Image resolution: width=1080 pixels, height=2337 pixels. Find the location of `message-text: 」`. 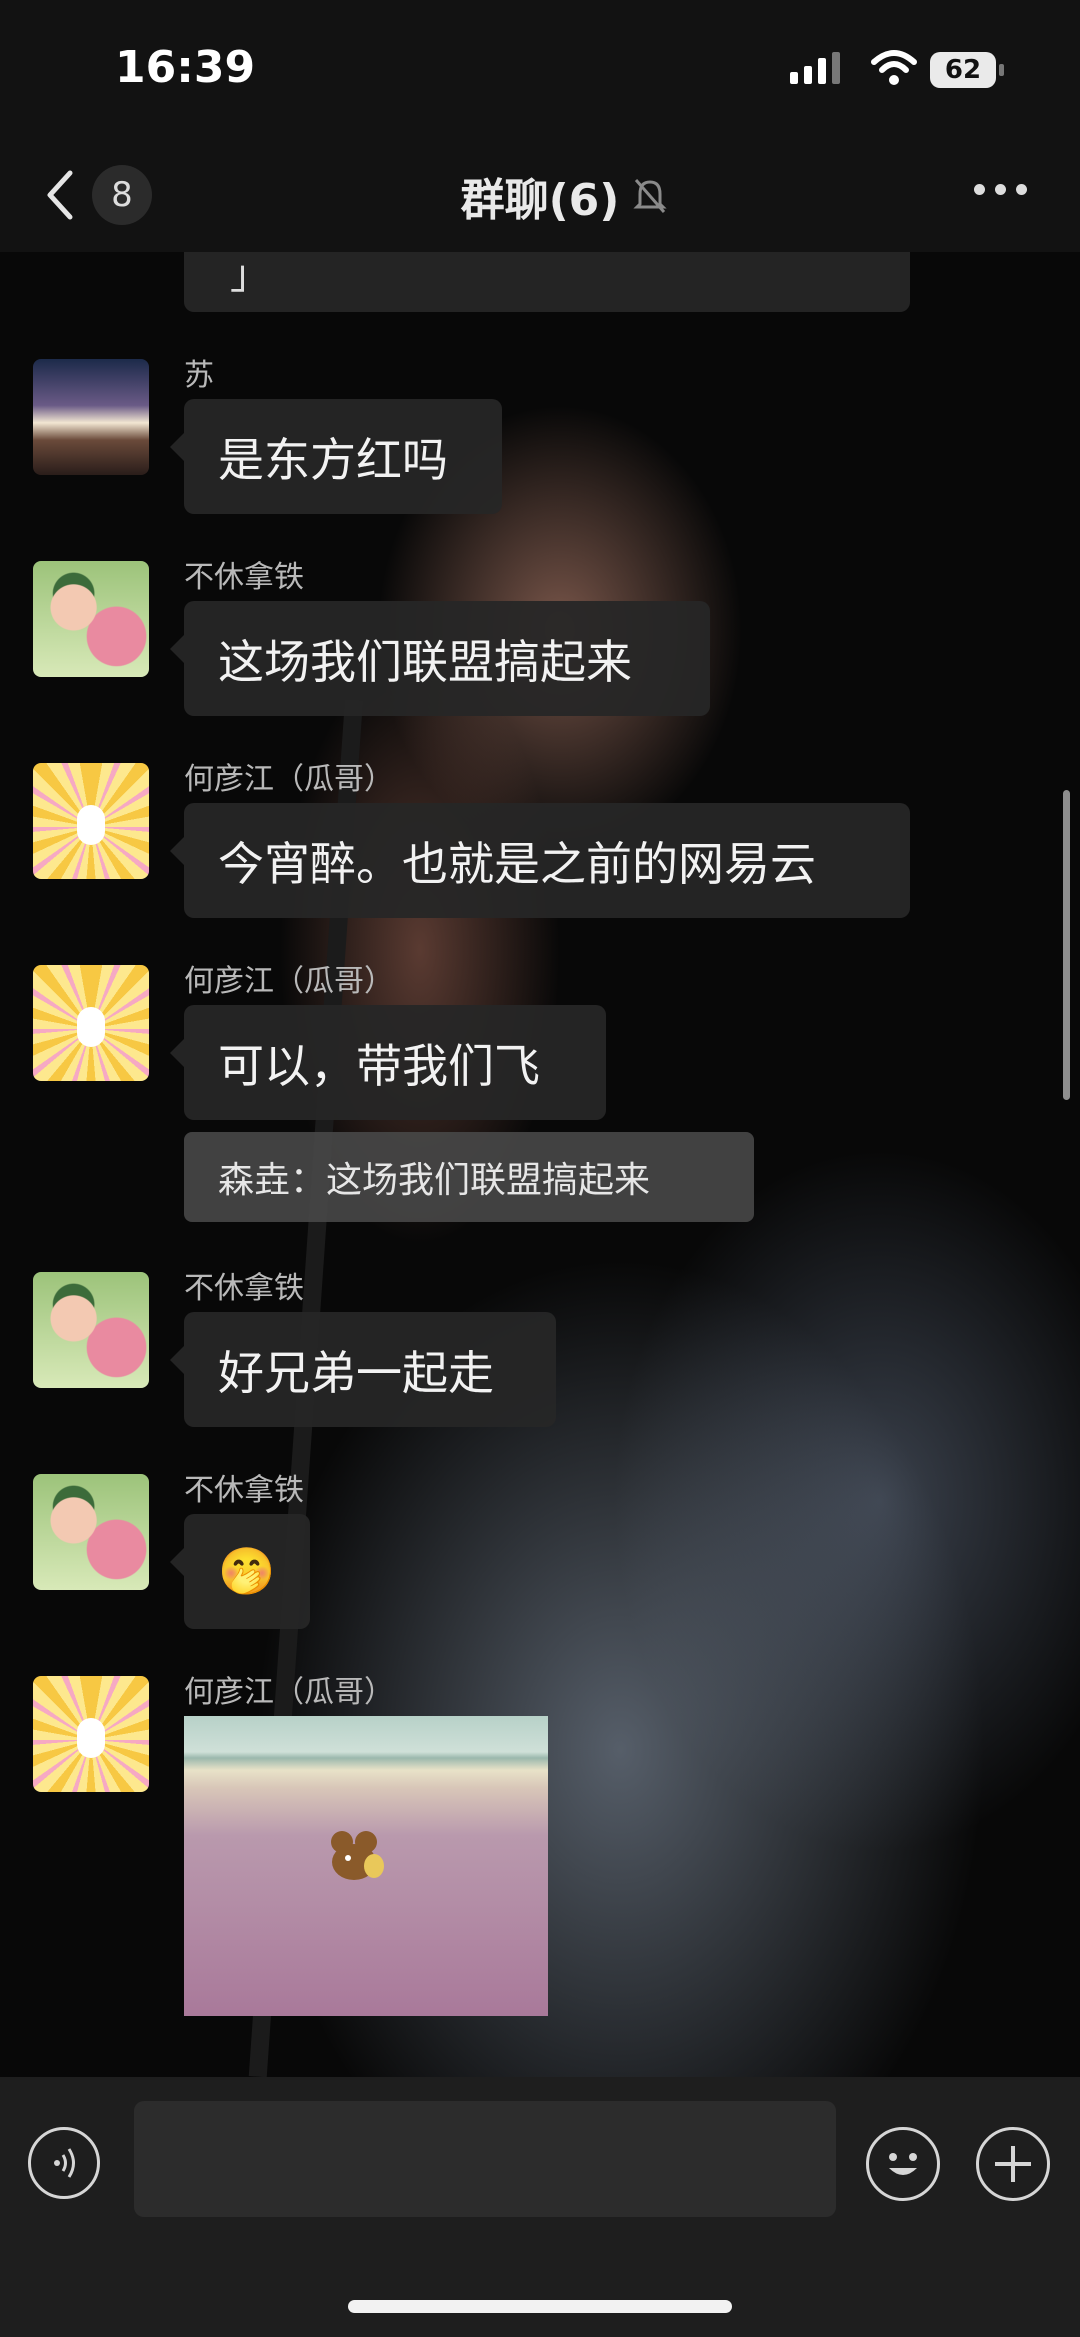

message-text: 」 is located at coordinates (250, 275).